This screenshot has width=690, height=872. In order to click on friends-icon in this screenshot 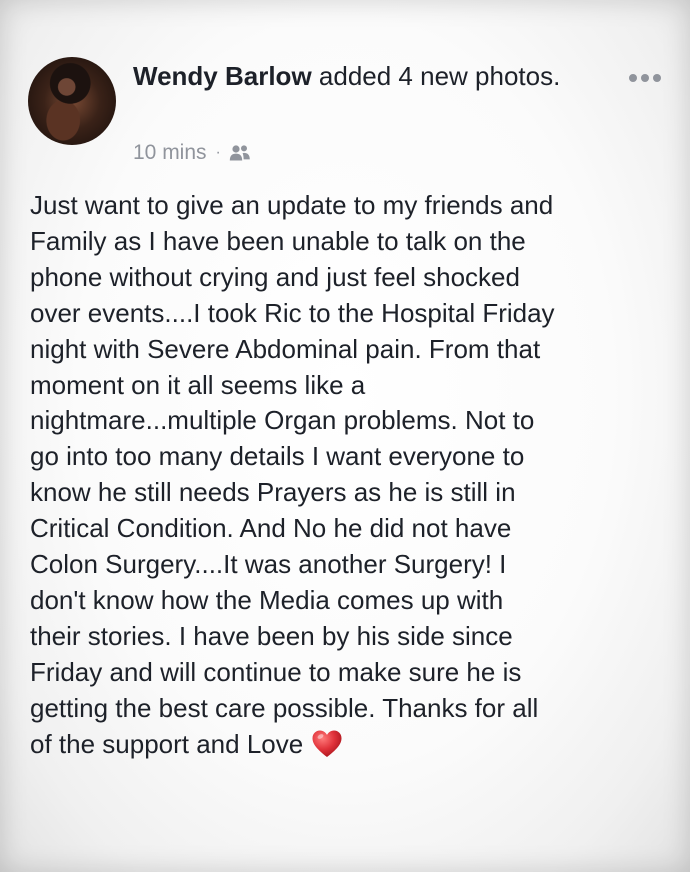, I will do `click(240, 153)`.